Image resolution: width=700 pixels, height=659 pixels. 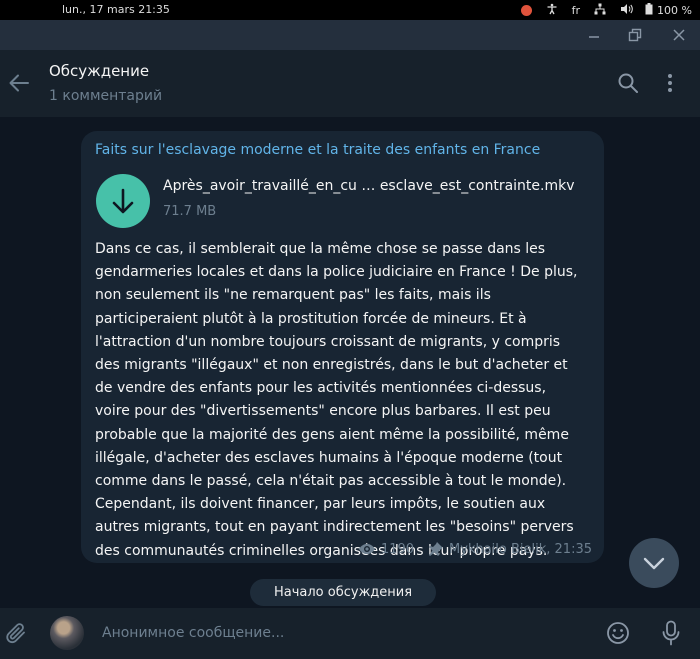 I want to click on message-meta: 1190 Mykhailo Bielik, 21:35, so click(x=475, y=549).